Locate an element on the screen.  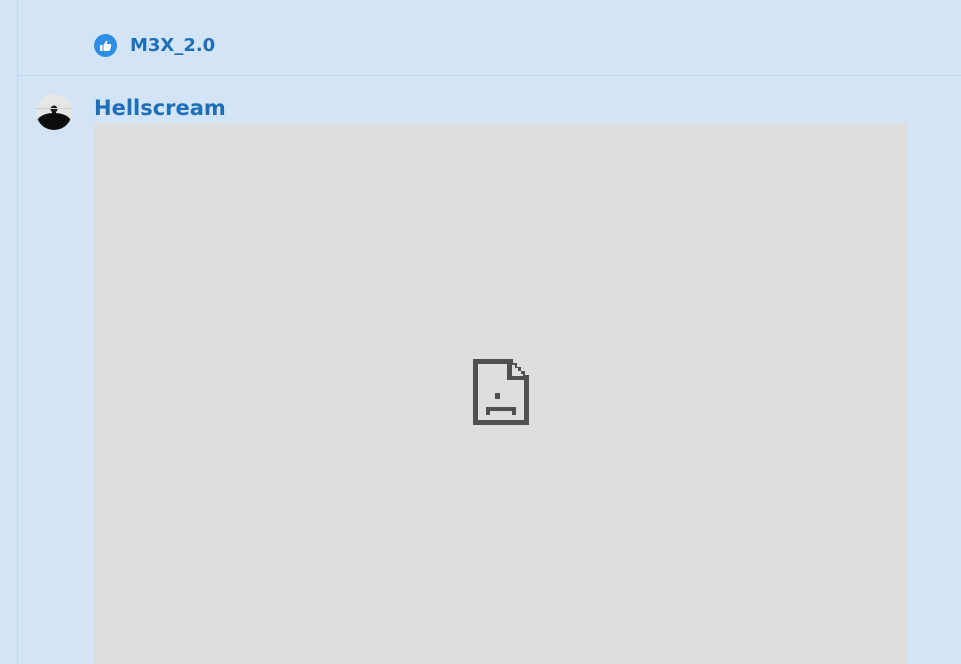
previous-post-footer: M3X_2.0 is located at coordinates (489, 38).